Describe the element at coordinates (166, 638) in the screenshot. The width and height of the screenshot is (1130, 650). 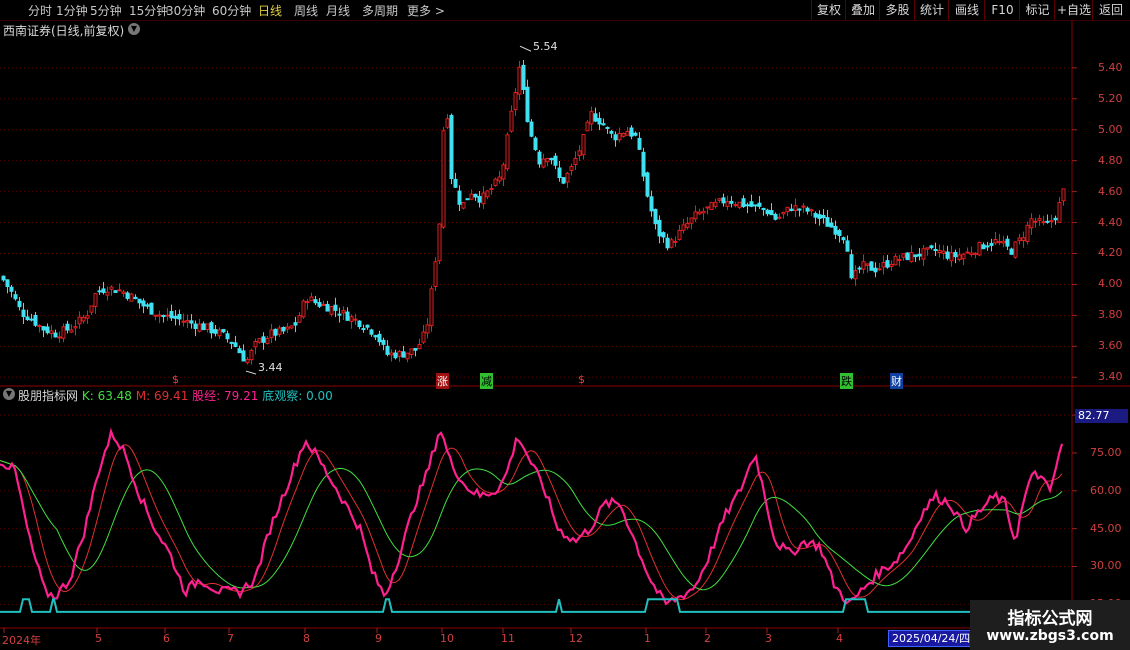
I see `x-tick-label: 6` at that location.